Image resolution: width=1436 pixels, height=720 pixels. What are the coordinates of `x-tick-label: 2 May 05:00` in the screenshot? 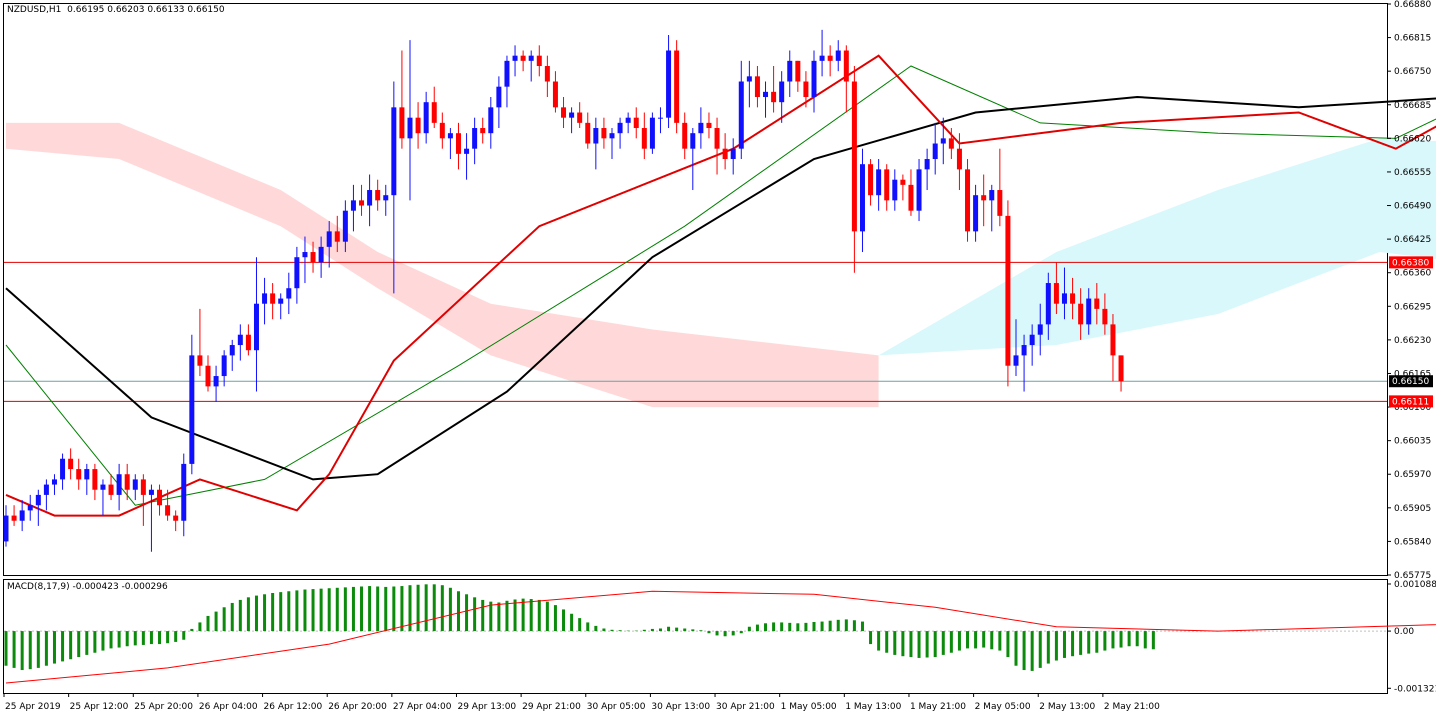 It's located at (1003, 707).